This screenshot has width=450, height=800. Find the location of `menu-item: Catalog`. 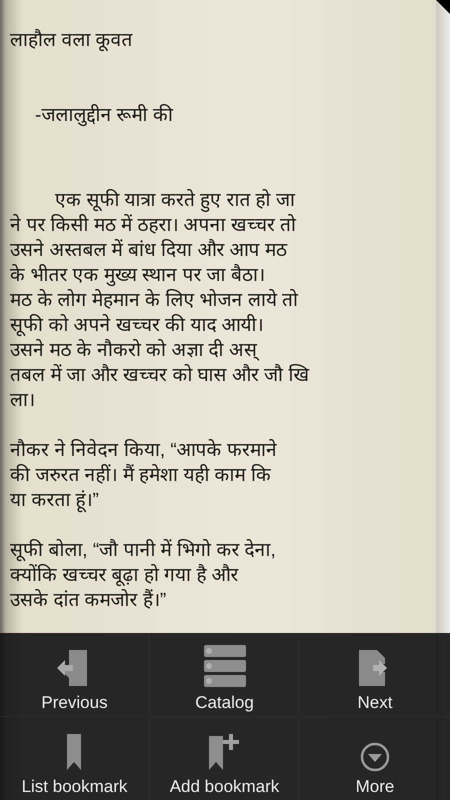

menu-item: Catalog is located at coordinates (225, 674).